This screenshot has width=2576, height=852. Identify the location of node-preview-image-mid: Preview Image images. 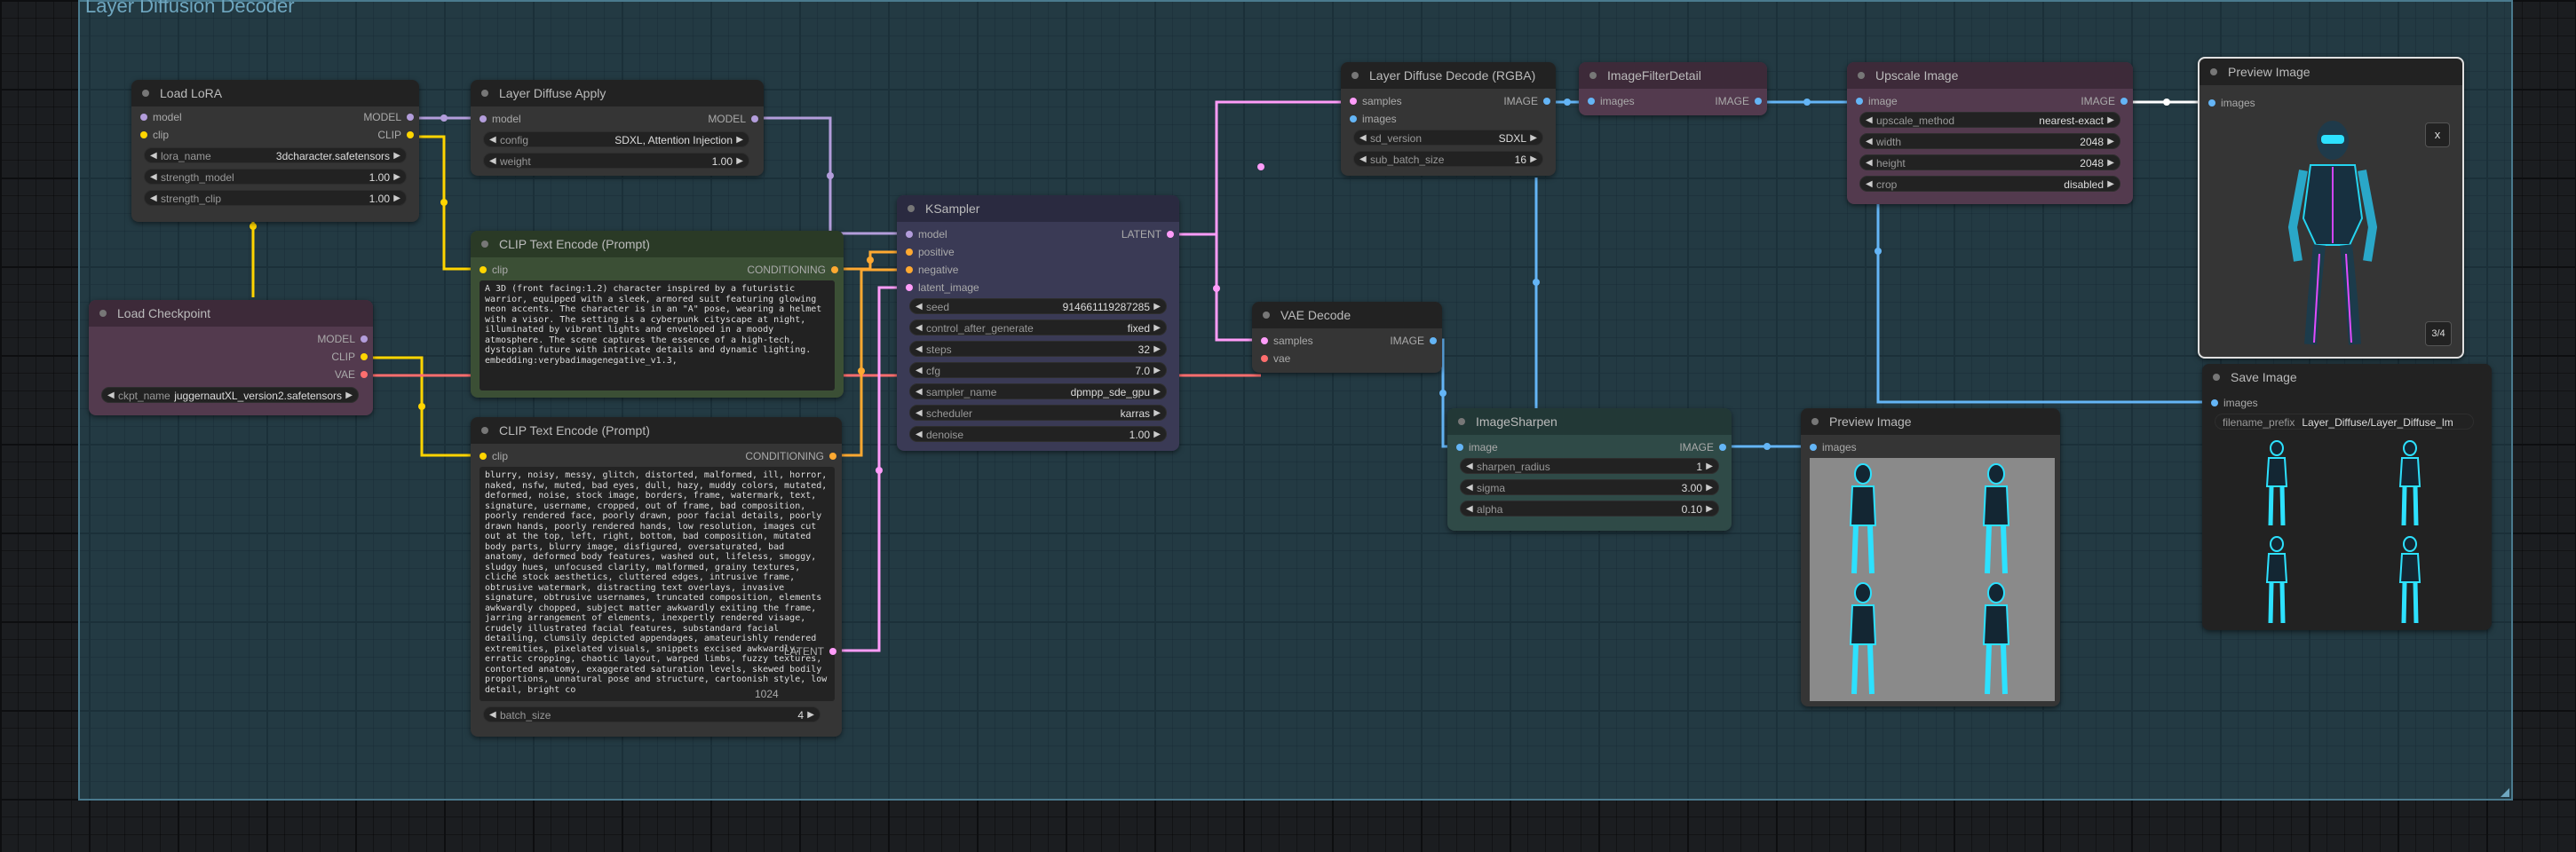
(1931, 557).